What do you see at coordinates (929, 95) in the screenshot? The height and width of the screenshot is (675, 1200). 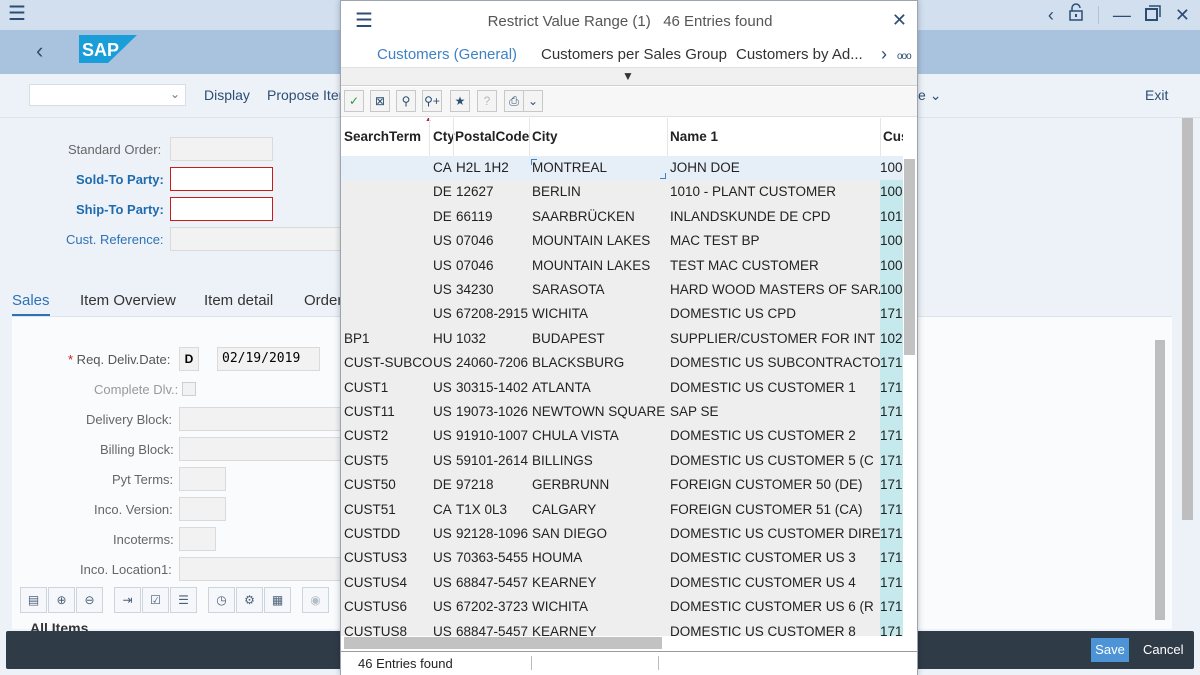 I see `more-menu-button: e ⌄` at bounding box center [929, 95].